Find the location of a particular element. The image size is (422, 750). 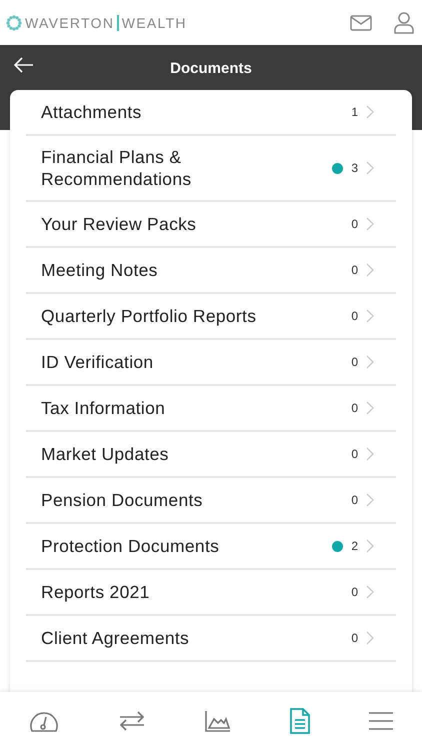

document-category-item: Market Updates 0 is located at coordinates (211, 455).